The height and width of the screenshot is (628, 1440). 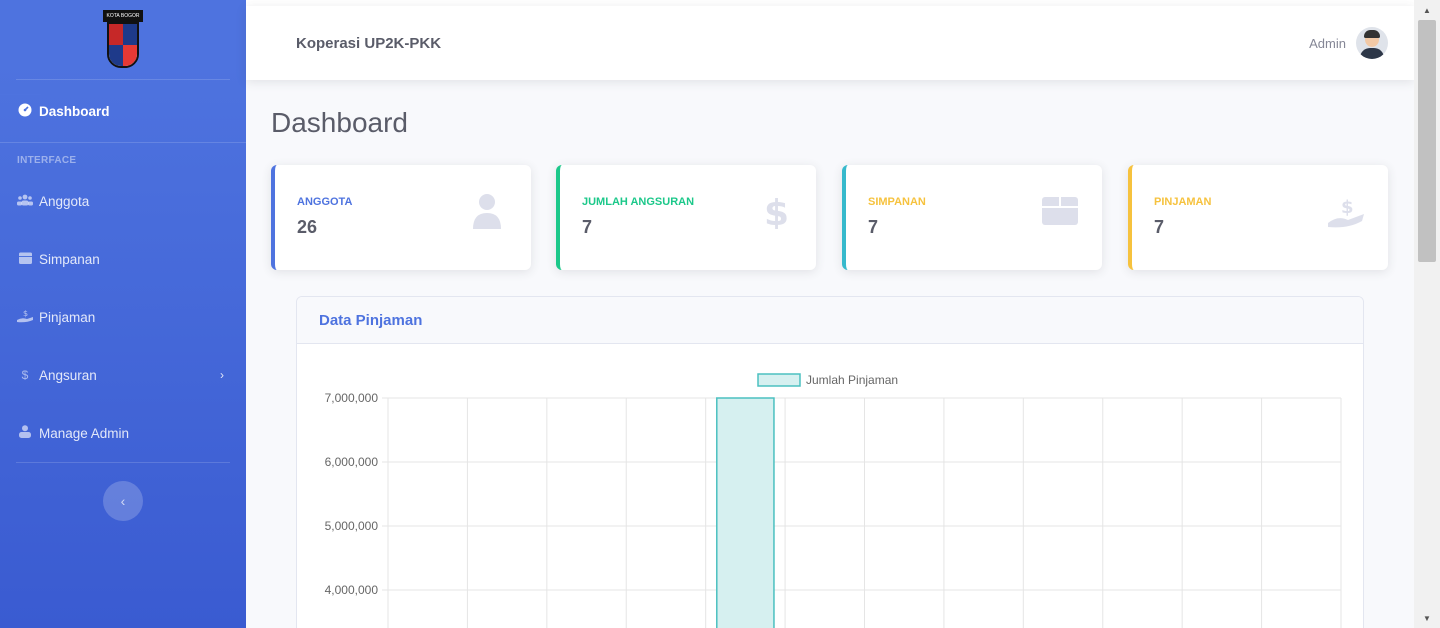 What do you see at coordinates (339, 122) in the screenshot?
I see `page-title: Dashboard` at bounding box center [339, 122].